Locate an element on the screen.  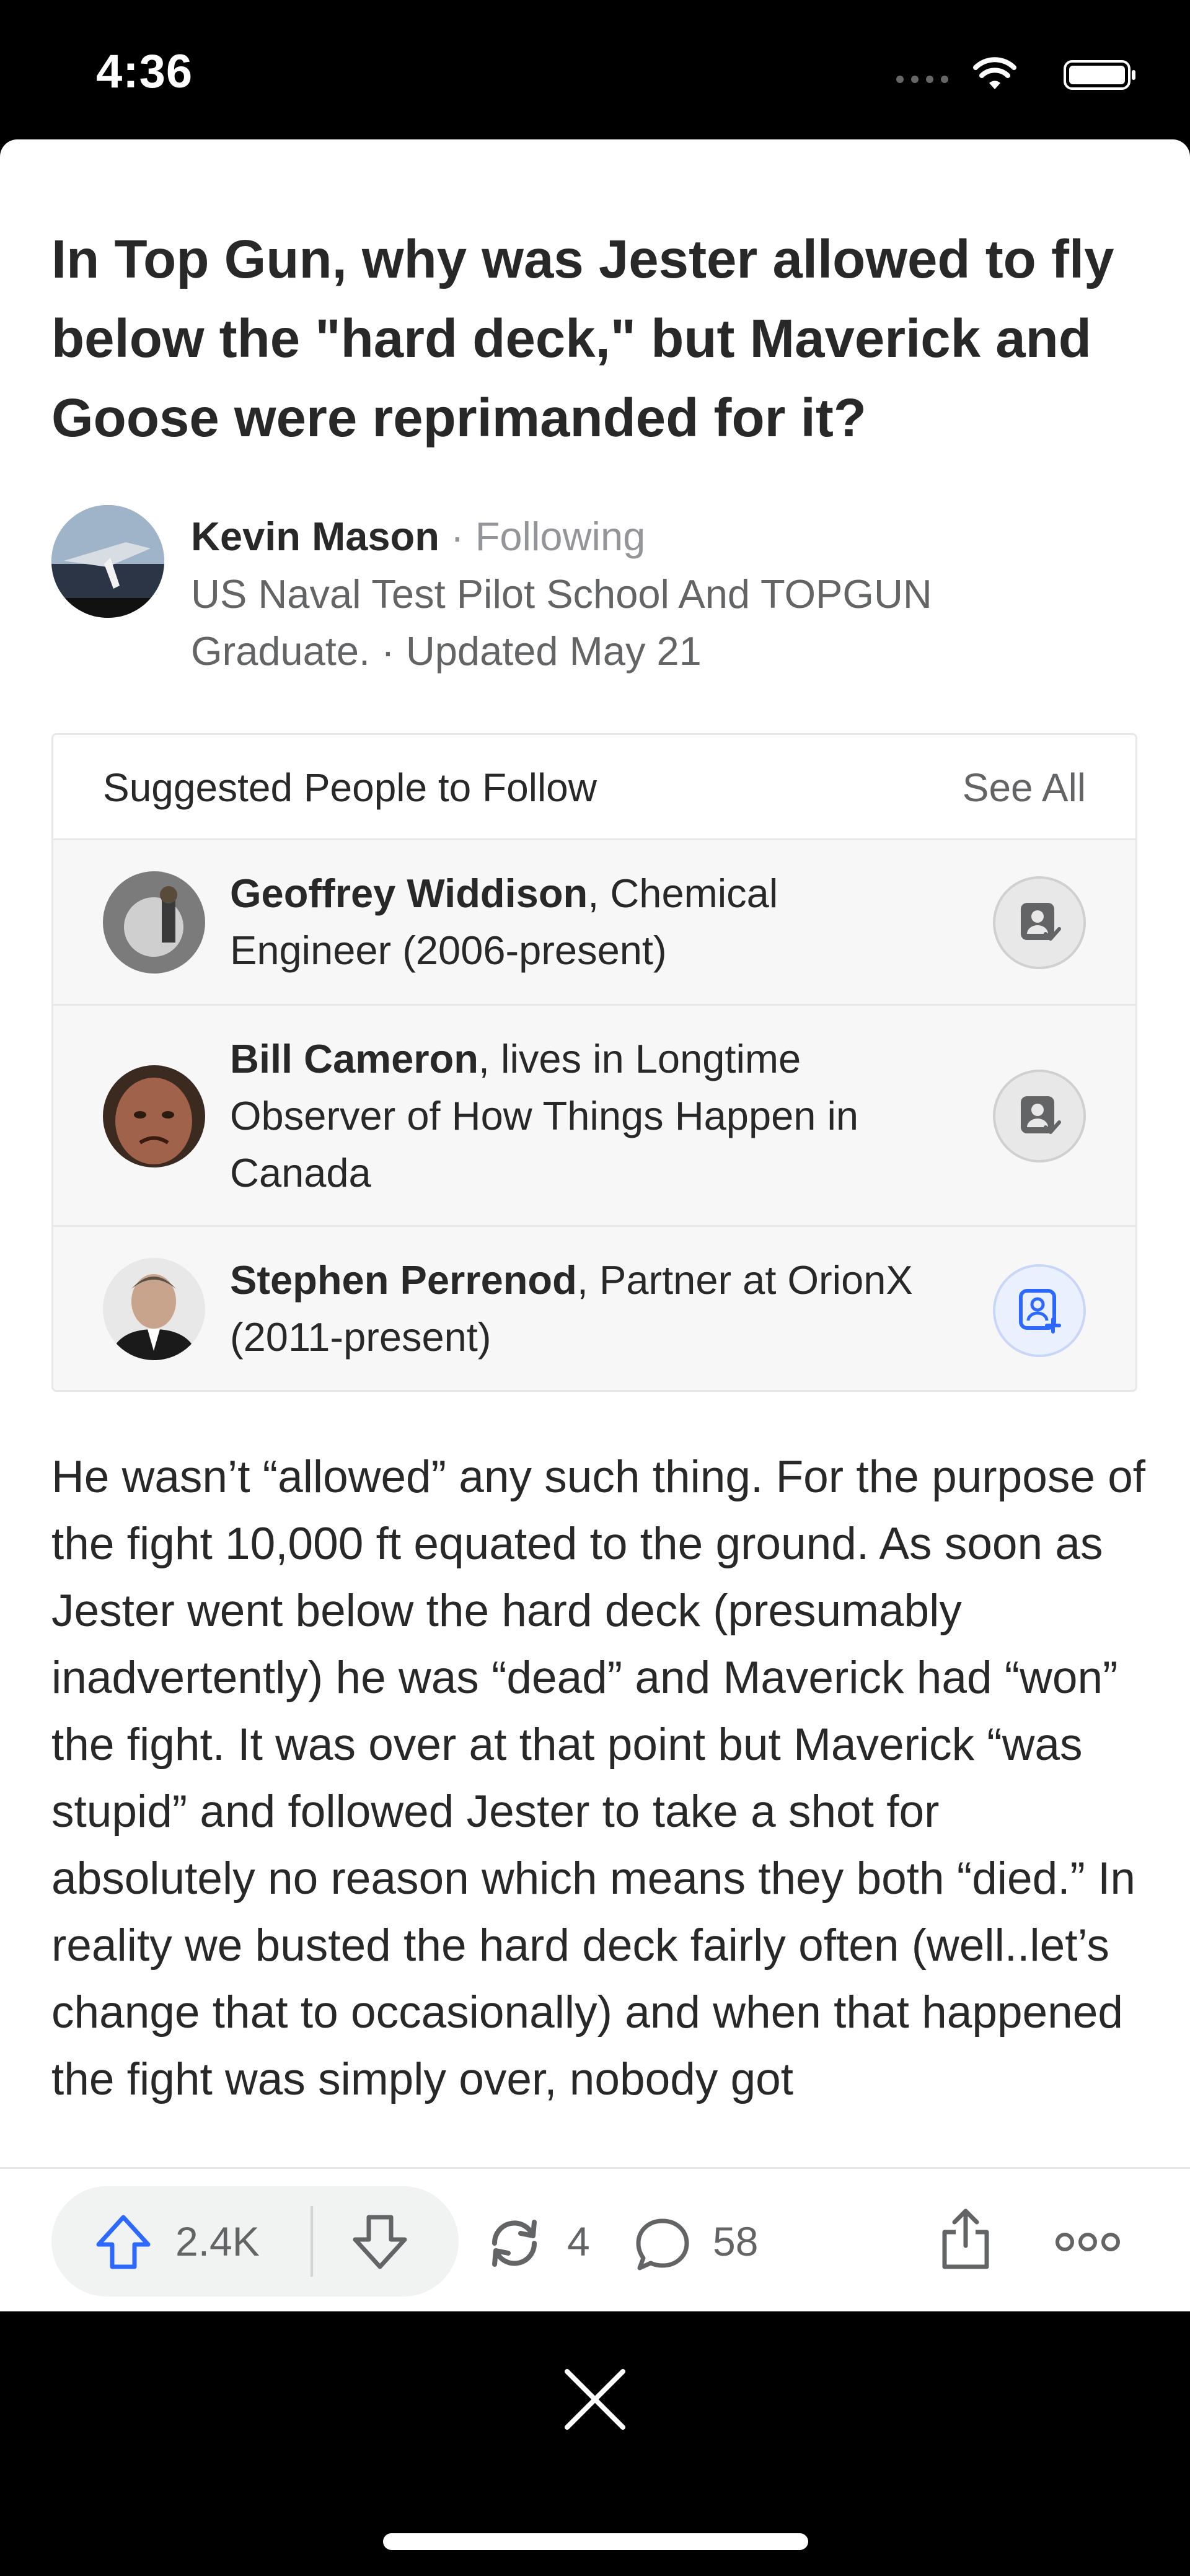
upvote-icon is located at coordinates (123, 2242).